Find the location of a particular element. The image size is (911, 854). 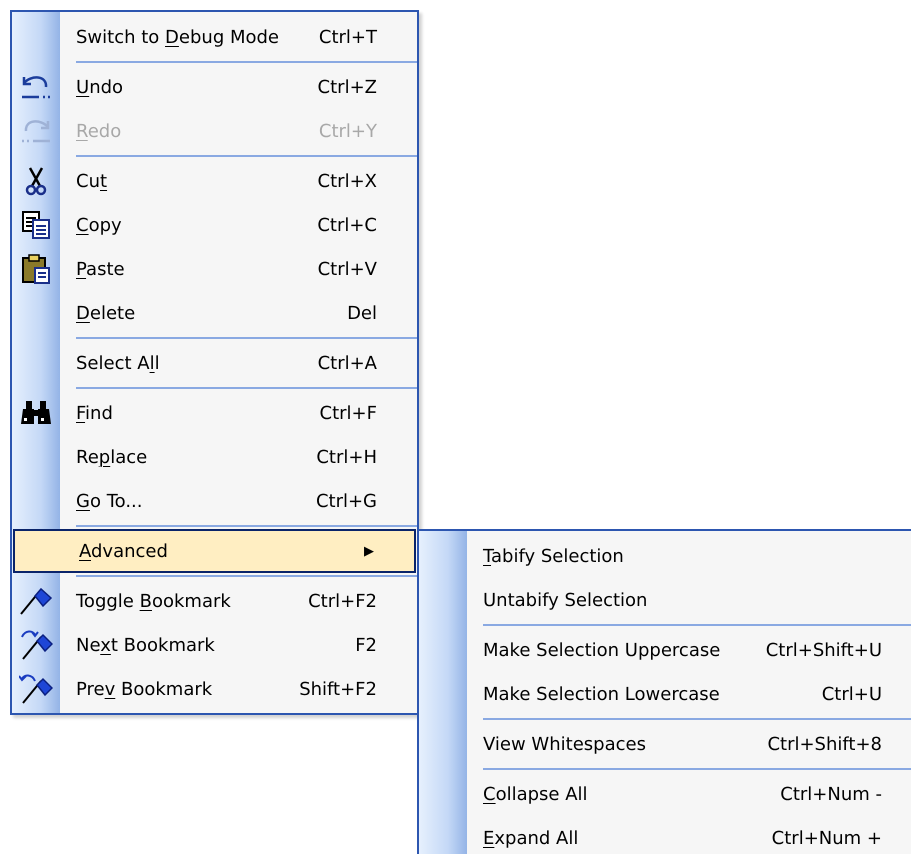

shortcut-text: Ctrl+G is located at coordinates (346, 501).